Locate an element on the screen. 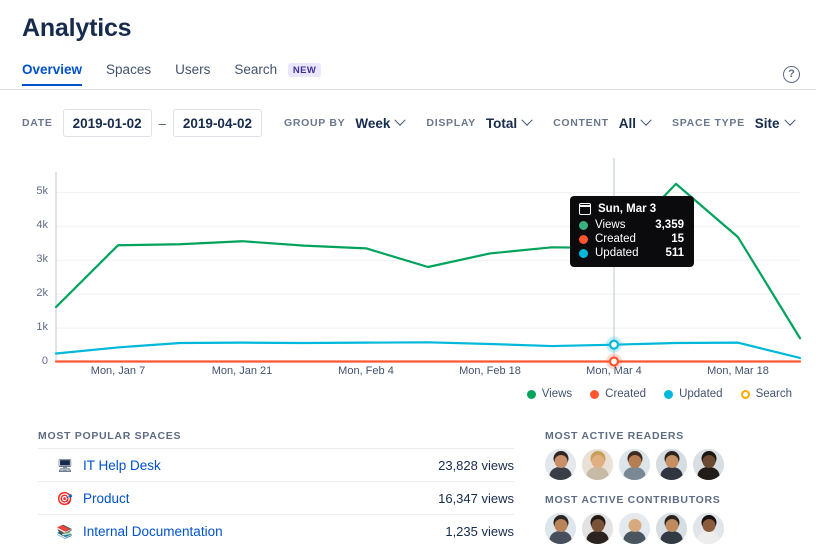  content-label: CONTENT is located at coordinates (581, 123).